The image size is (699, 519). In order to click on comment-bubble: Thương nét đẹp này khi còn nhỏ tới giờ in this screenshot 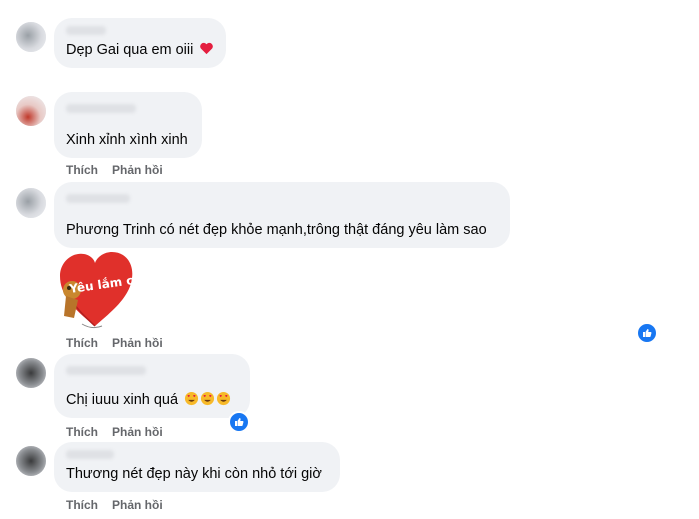, I will do `click(197, 467)`.